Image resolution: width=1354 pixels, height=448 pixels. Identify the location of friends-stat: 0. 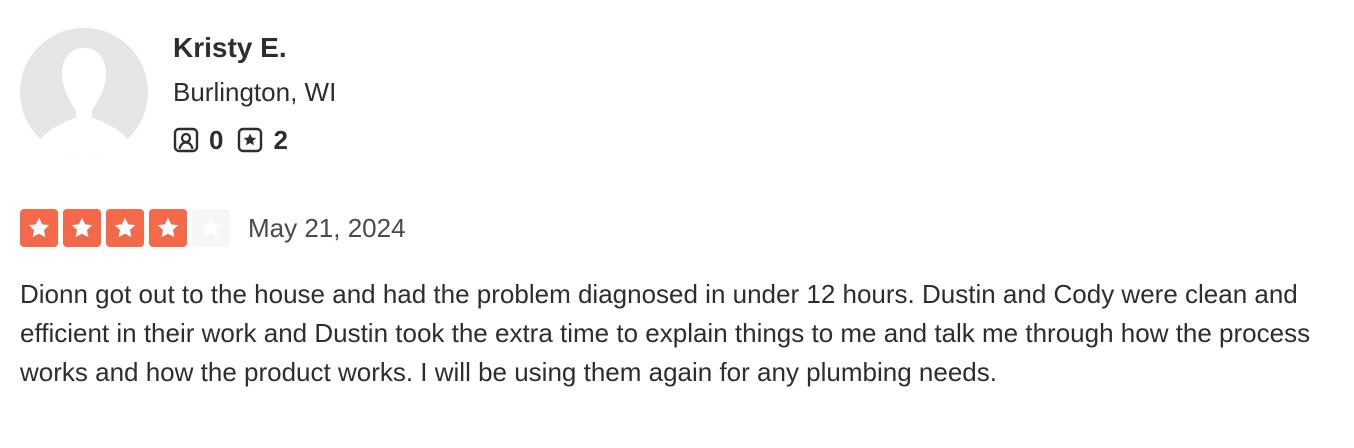
(198, 140).